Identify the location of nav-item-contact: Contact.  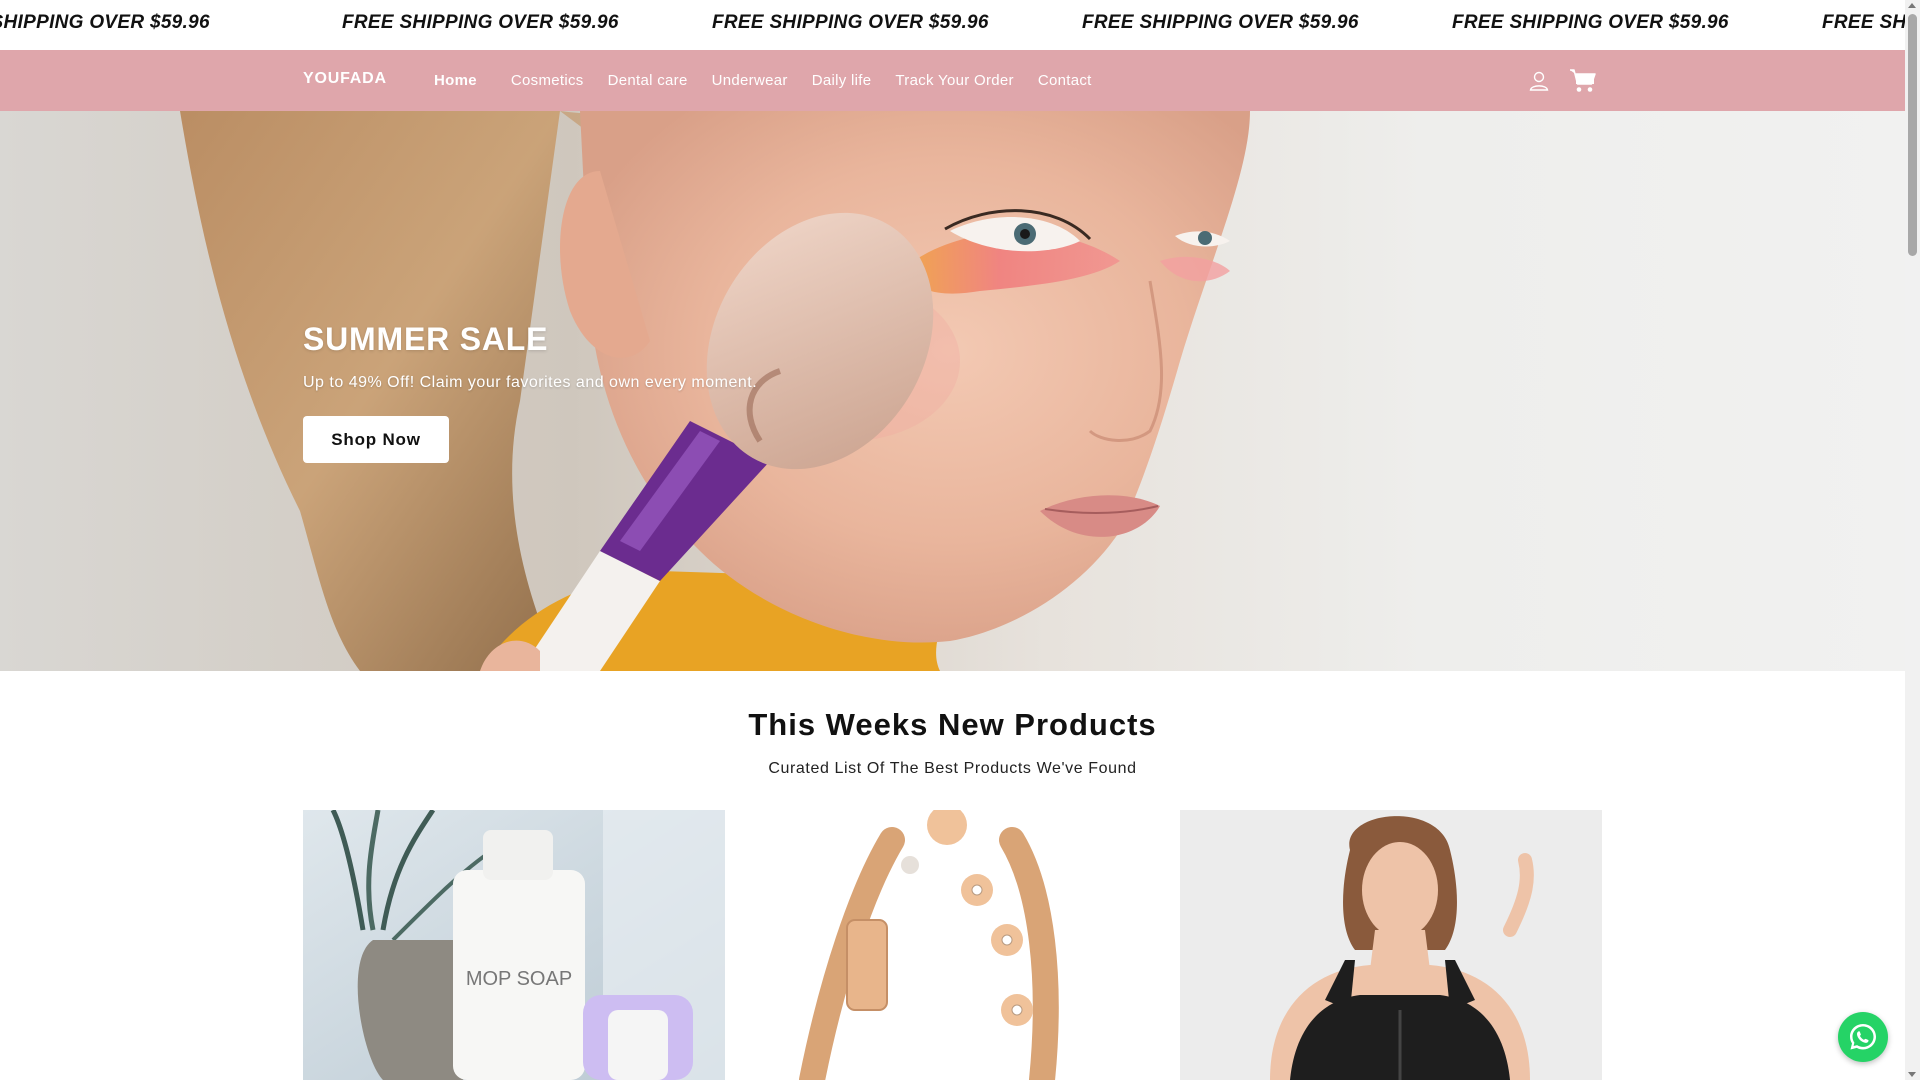
(1065, 80).